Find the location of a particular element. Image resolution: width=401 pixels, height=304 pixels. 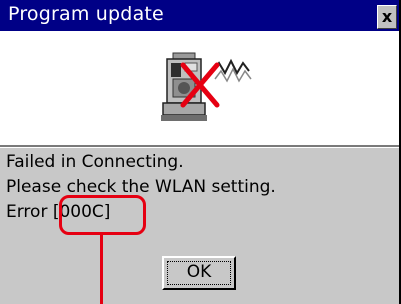

title-bar: Program update x is located at coordinates (199, 15).